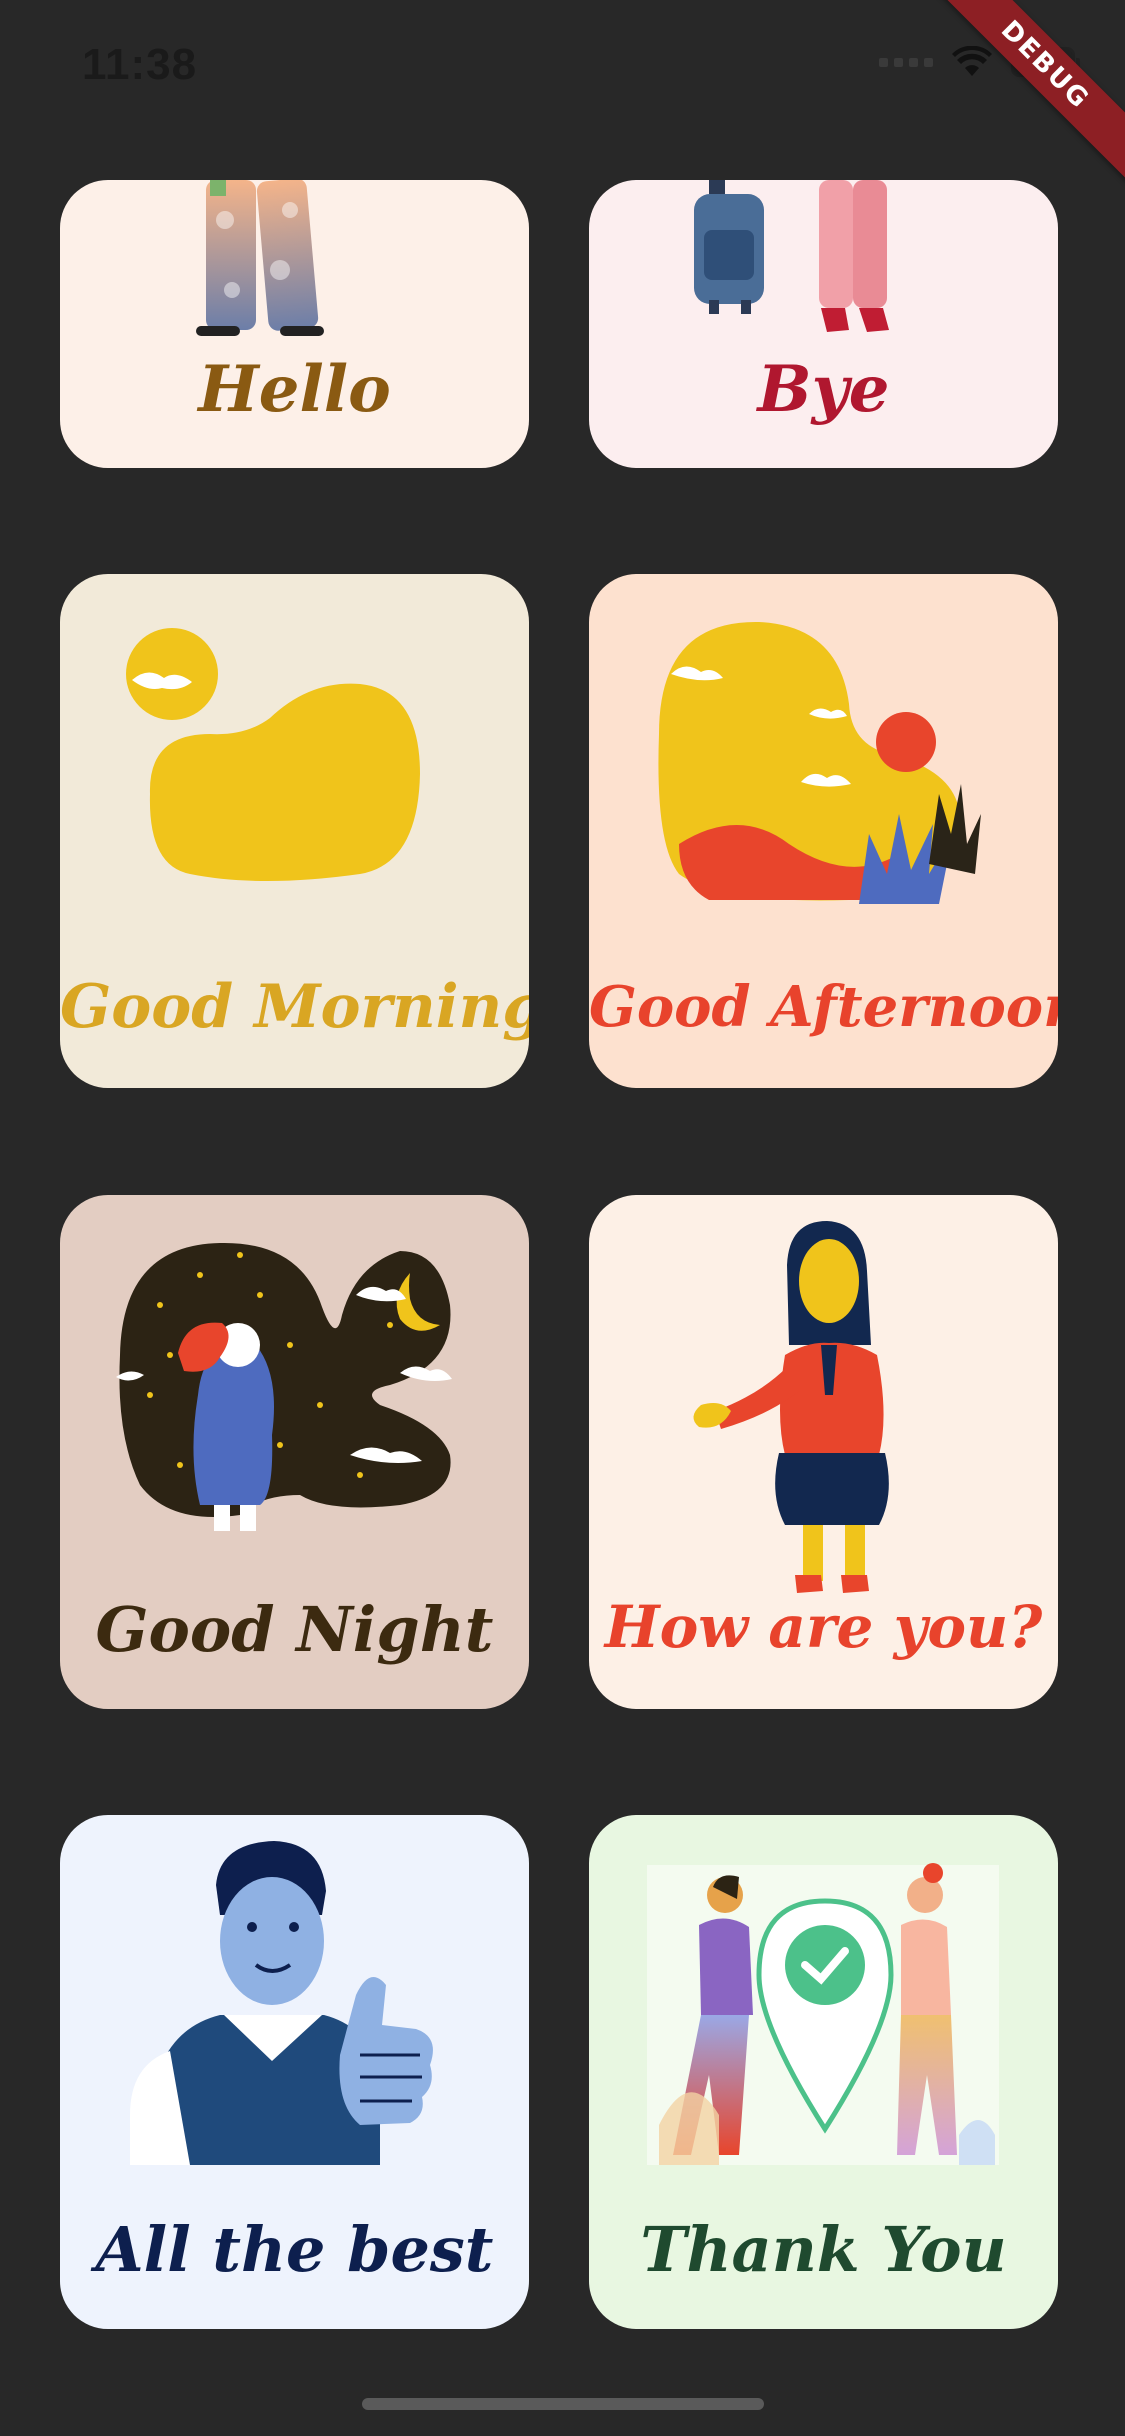  What do you see at coordinates (294, 1629) in the screenshot?
I see `card-good-night-label: Good Night` at bounding box center [294, 1629].